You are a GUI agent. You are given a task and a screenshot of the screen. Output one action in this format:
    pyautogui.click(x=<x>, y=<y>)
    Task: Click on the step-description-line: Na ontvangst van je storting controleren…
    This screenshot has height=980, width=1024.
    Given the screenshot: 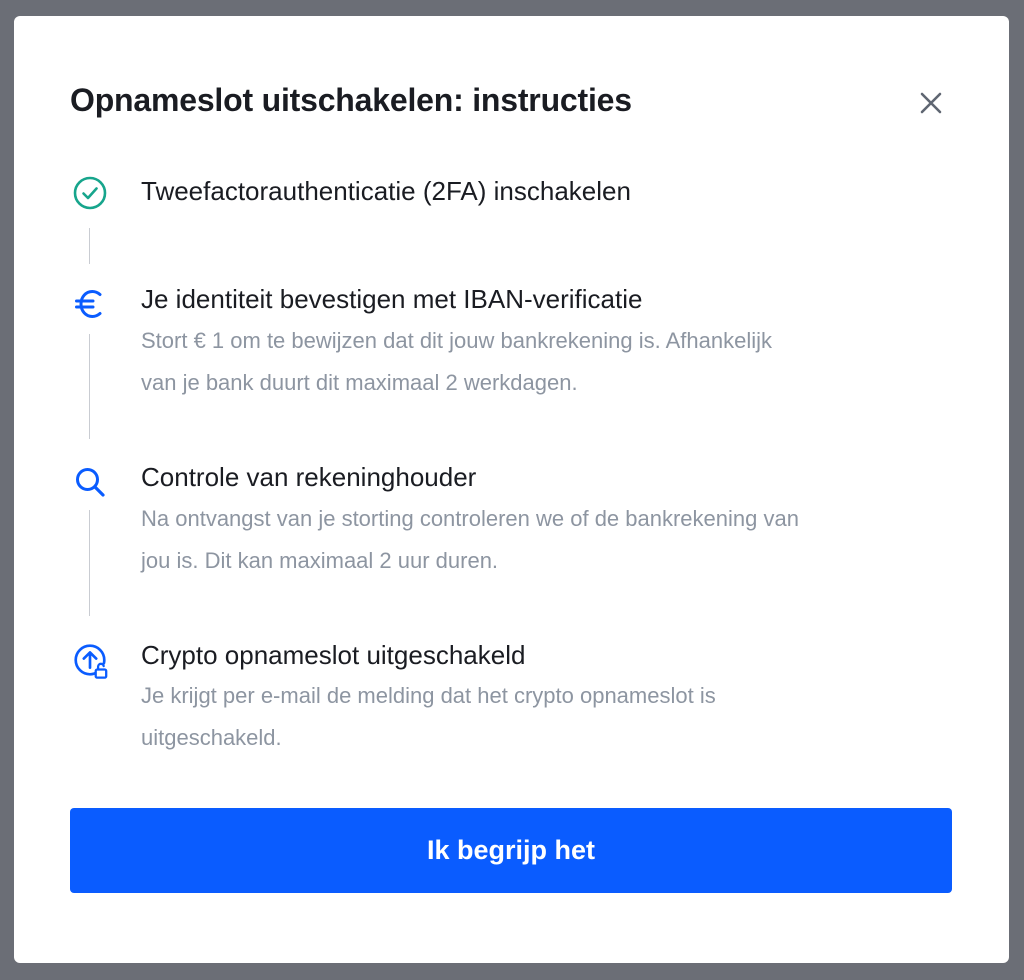 What is the action you would take?
    pyautogui.click(x=470, y=518)
    